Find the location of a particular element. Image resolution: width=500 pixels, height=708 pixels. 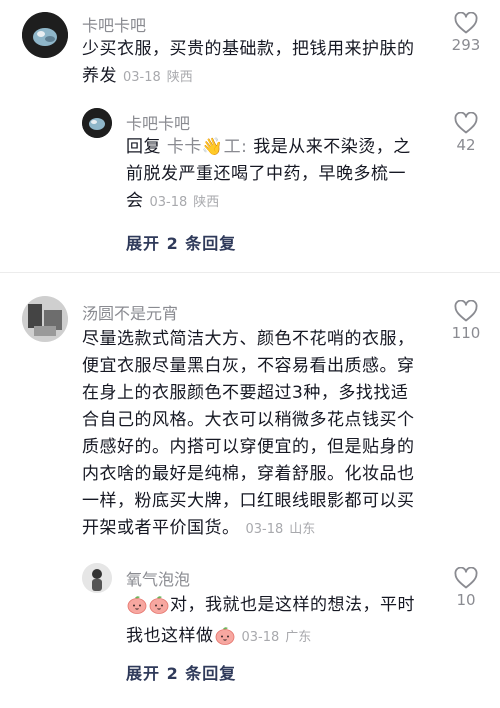

reply-username: 氧气泡泡 is located at coordinates (158, 578).